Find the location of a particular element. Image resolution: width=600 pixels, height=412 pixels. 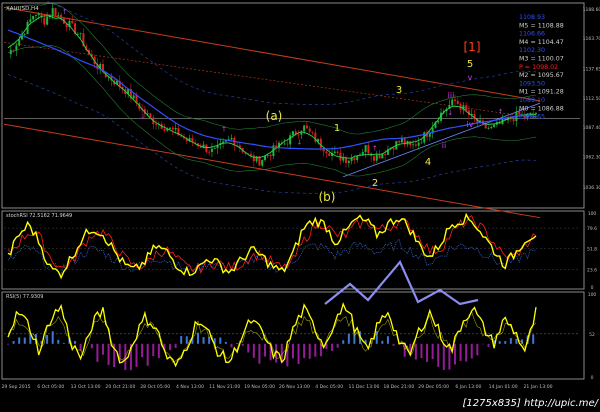

wave-label: 1 is located at coordinates (337, 128).